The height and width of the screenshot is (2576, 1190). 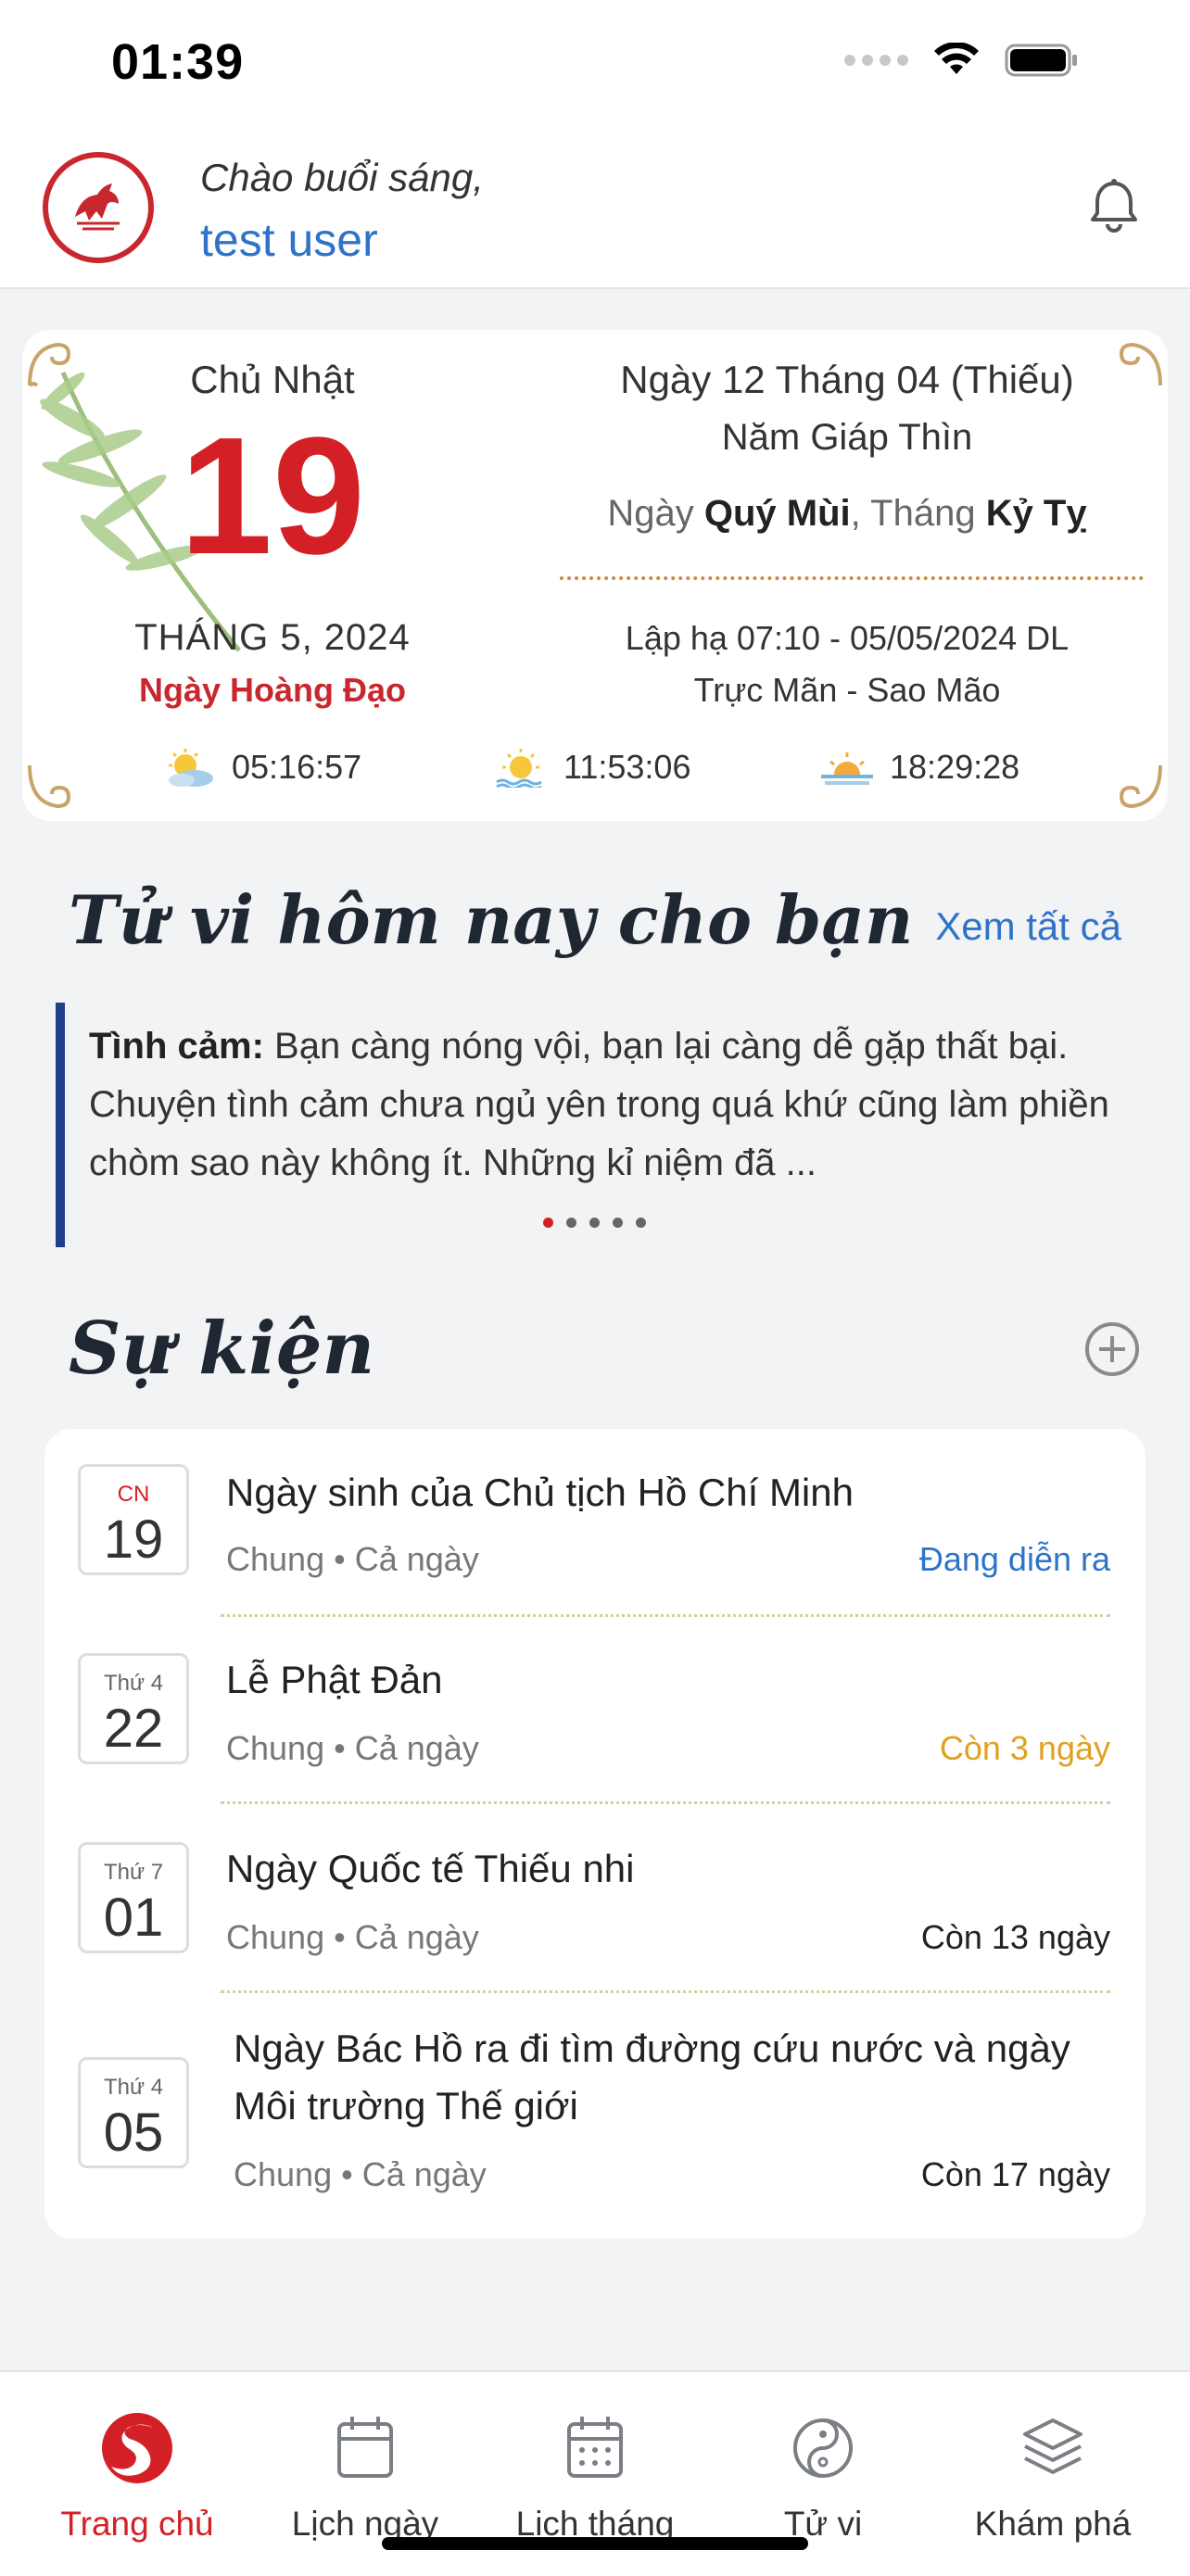 What do you see at coordinates (852, 578) in the screenshot?
I see `divider` at bounding box center [852, 578].